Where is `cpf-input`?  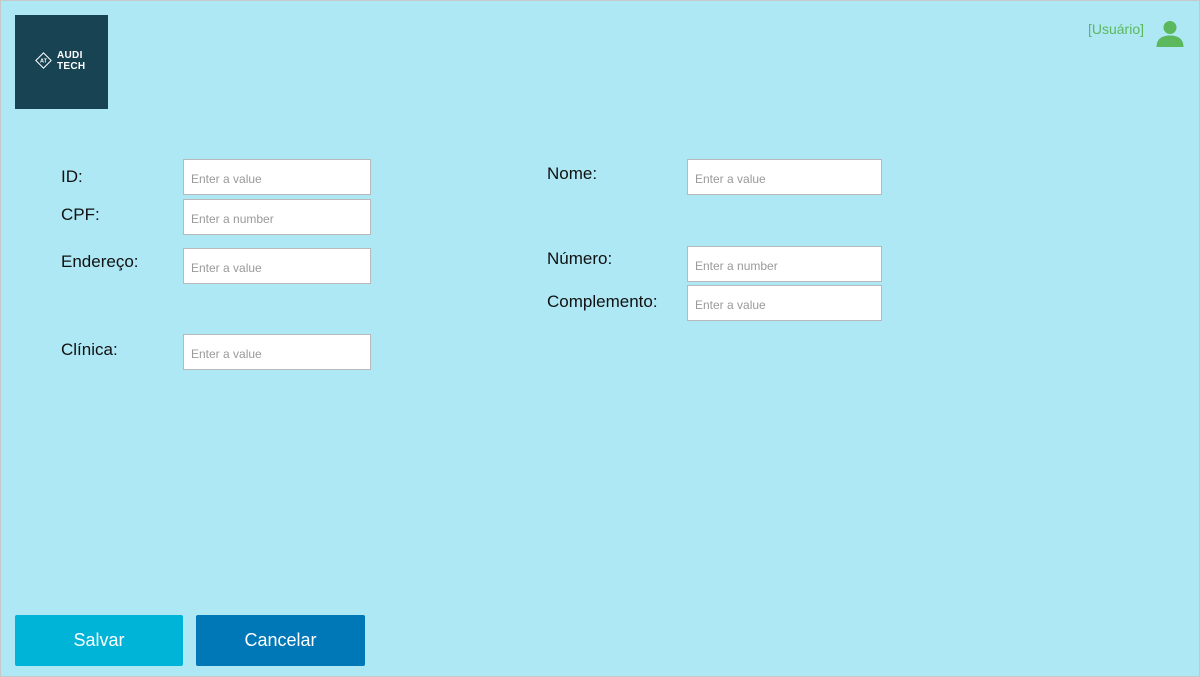
cpf-input is located at coordinates (277, 217).